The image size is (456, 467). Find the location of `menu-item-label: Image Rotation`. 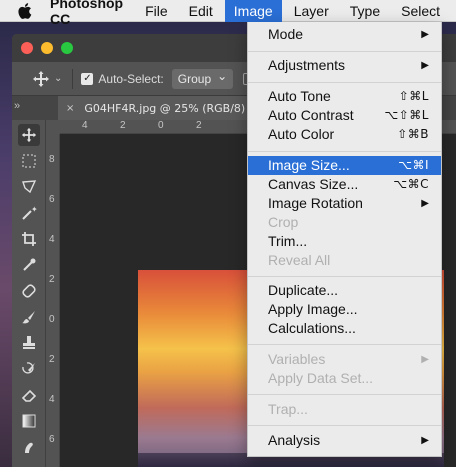

menu-item-label: Image Rotation is located at coordinates (315, 203).